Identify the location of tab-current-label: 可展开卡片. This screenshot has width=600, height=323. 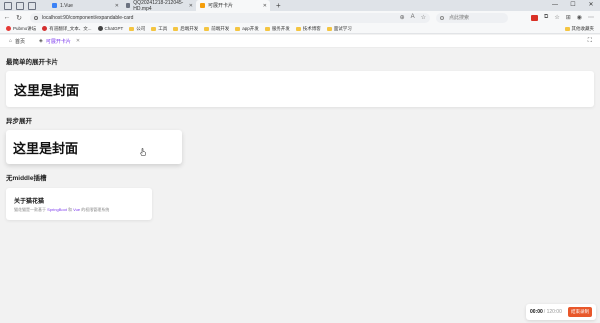
(58, 41).